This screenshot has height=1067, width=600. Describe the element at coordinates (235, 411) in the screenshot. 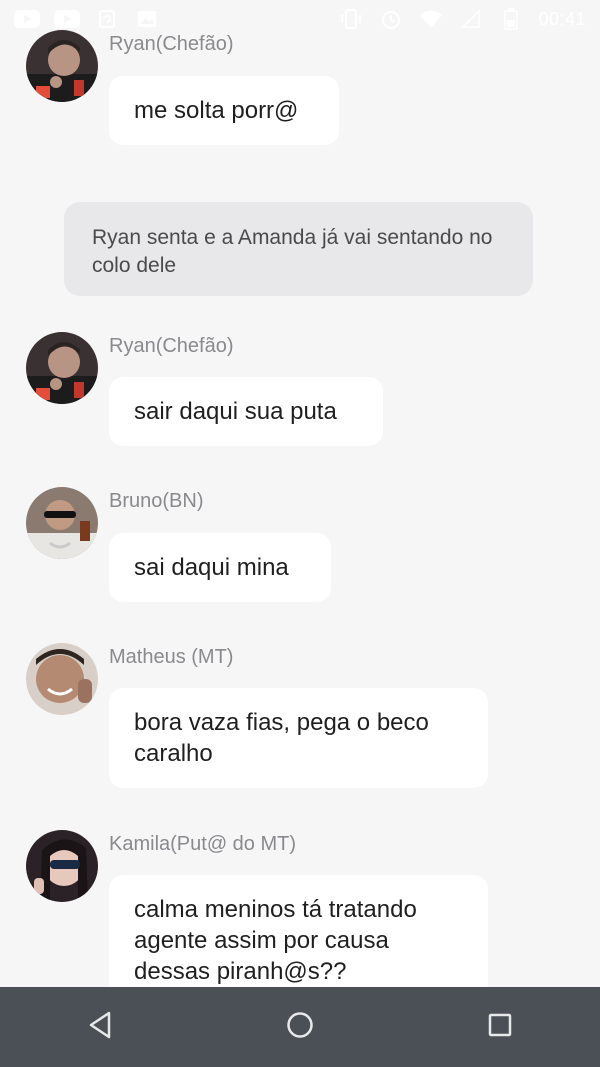

I see `message-text: sair daqui sua puta` at that location.